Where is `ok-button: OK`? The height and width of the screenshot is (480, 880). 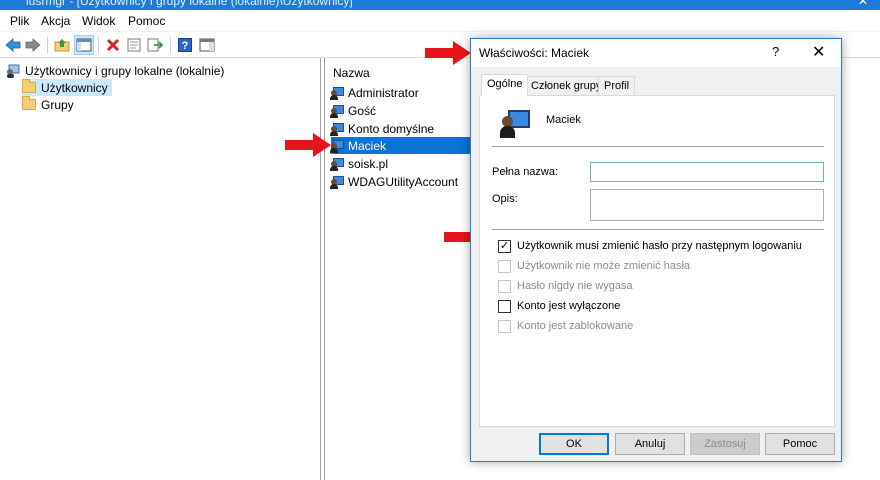 ok-button: OK is located at coordinates (574, 444).